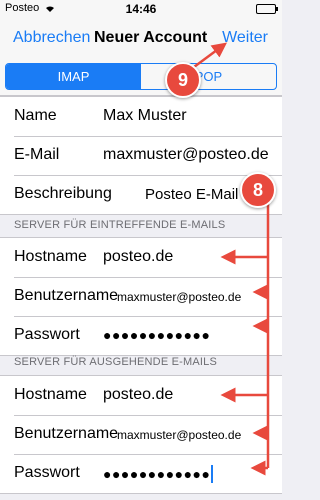 This screenshot has height=500, width=320. What do you see at coordinates (267, 9) in the screenshot?
I see `battery-icon` at bounding box center [267, 9].